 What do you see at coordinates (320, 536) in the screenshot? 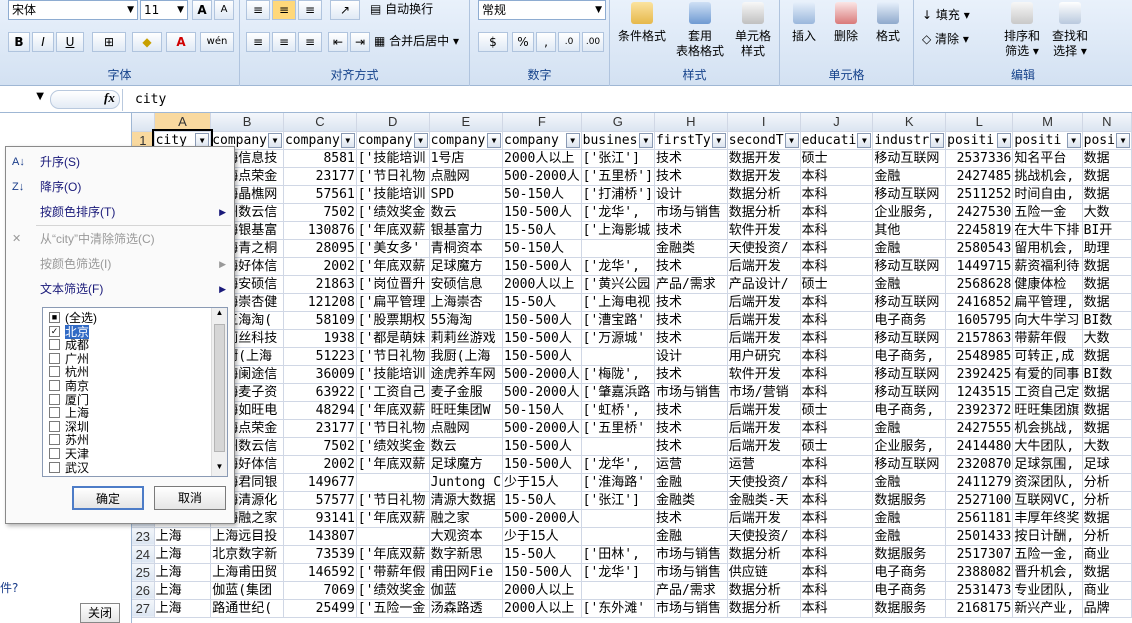
I see `table-cell: 143807` at bounding box center [320, 536].